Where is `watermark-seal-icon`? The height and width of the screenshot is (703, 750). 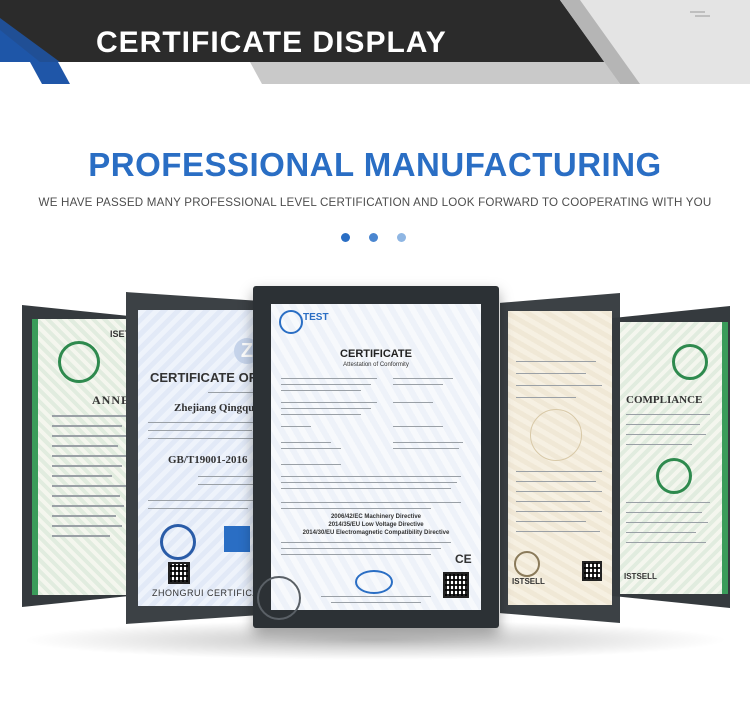 watermark-seal-icon is located at coordinates (556, 435).